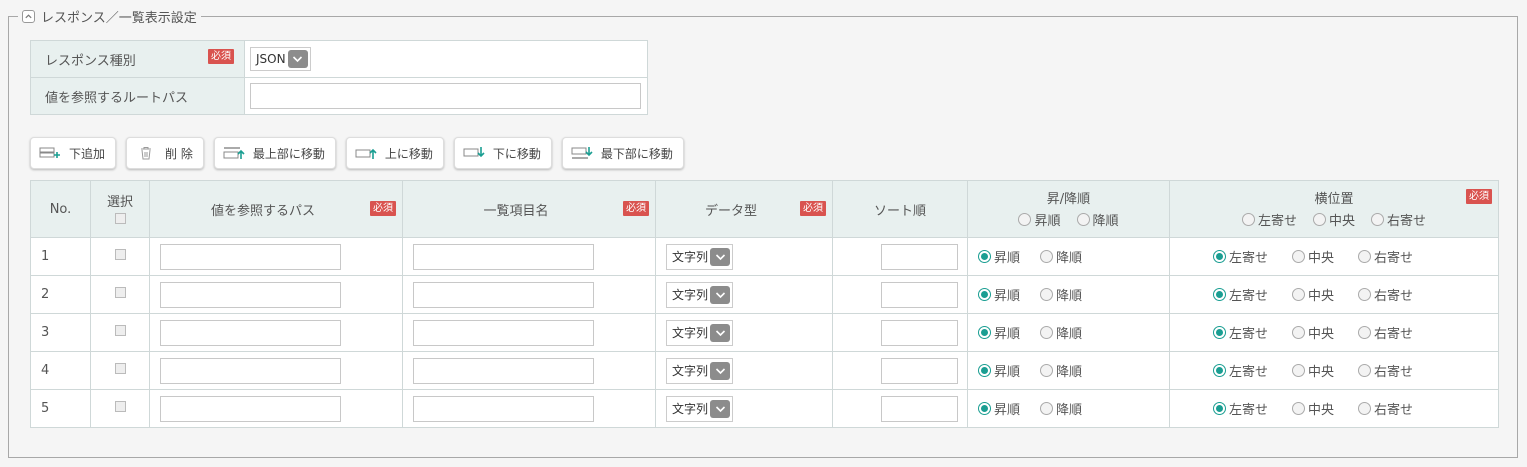  What do you see at coordinates (1068, 199) in the screenshot?
I see `col-asc-desc-label: 昇/降順` at bounding box center [1068, 199].